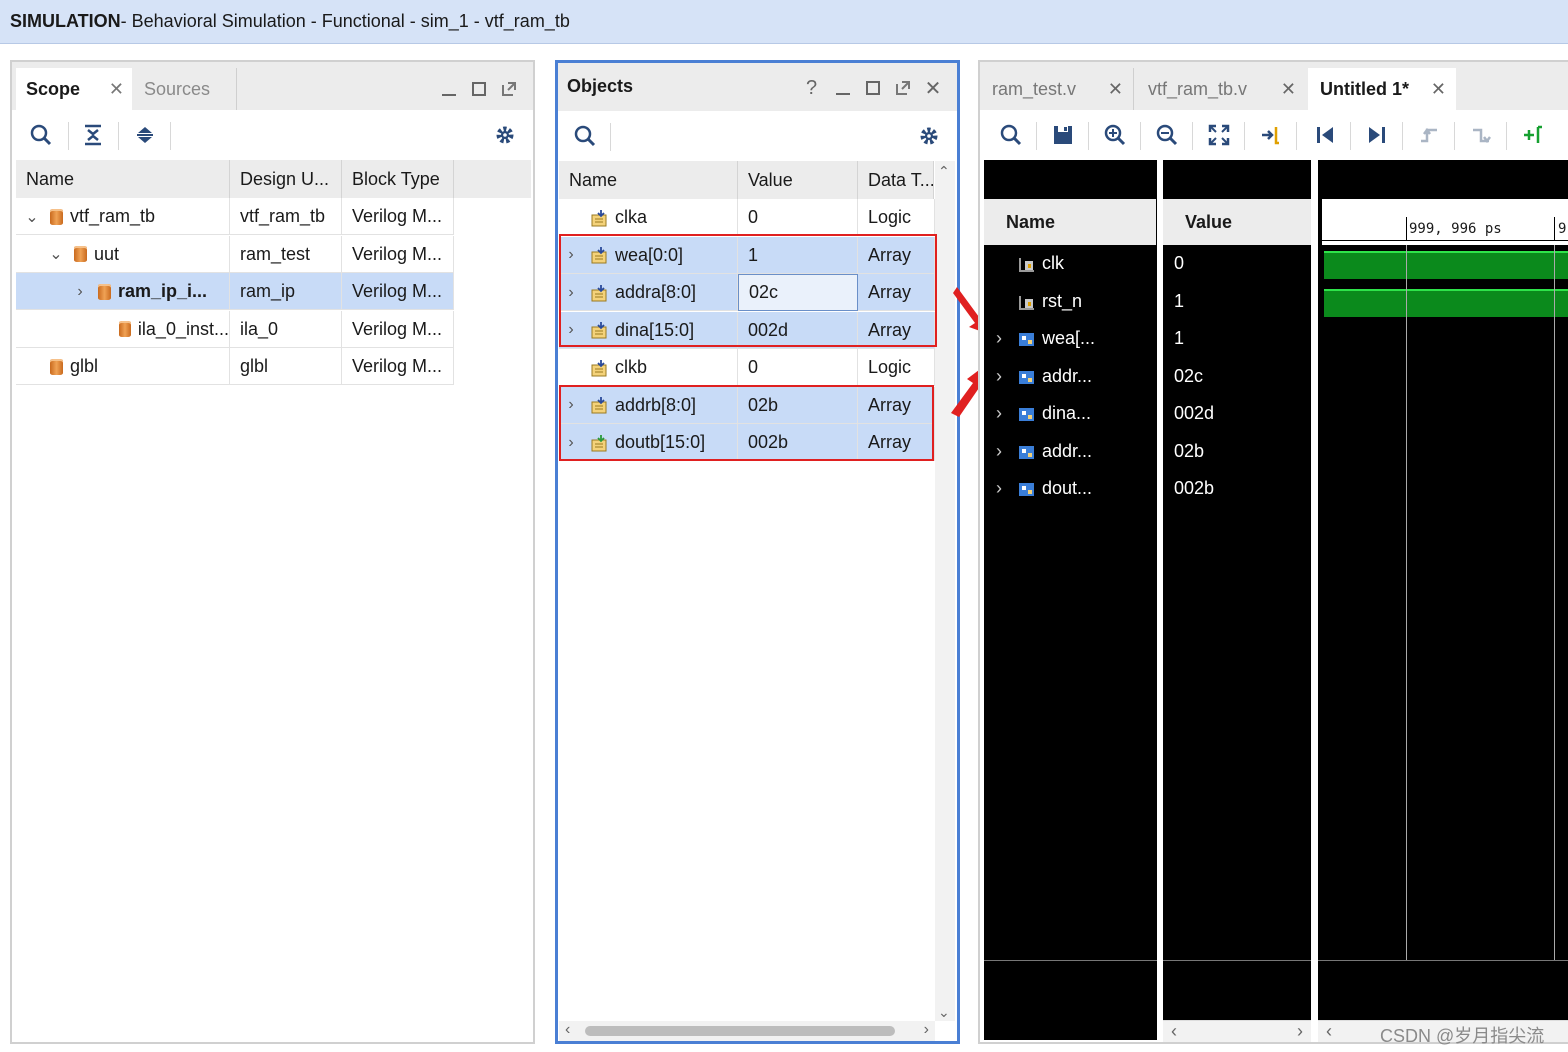 This screenshot has width=1568, height=1052. Describe the element at coordinates (1429, 135) in the screenshot. I see `previous-transition-icon` at that location.